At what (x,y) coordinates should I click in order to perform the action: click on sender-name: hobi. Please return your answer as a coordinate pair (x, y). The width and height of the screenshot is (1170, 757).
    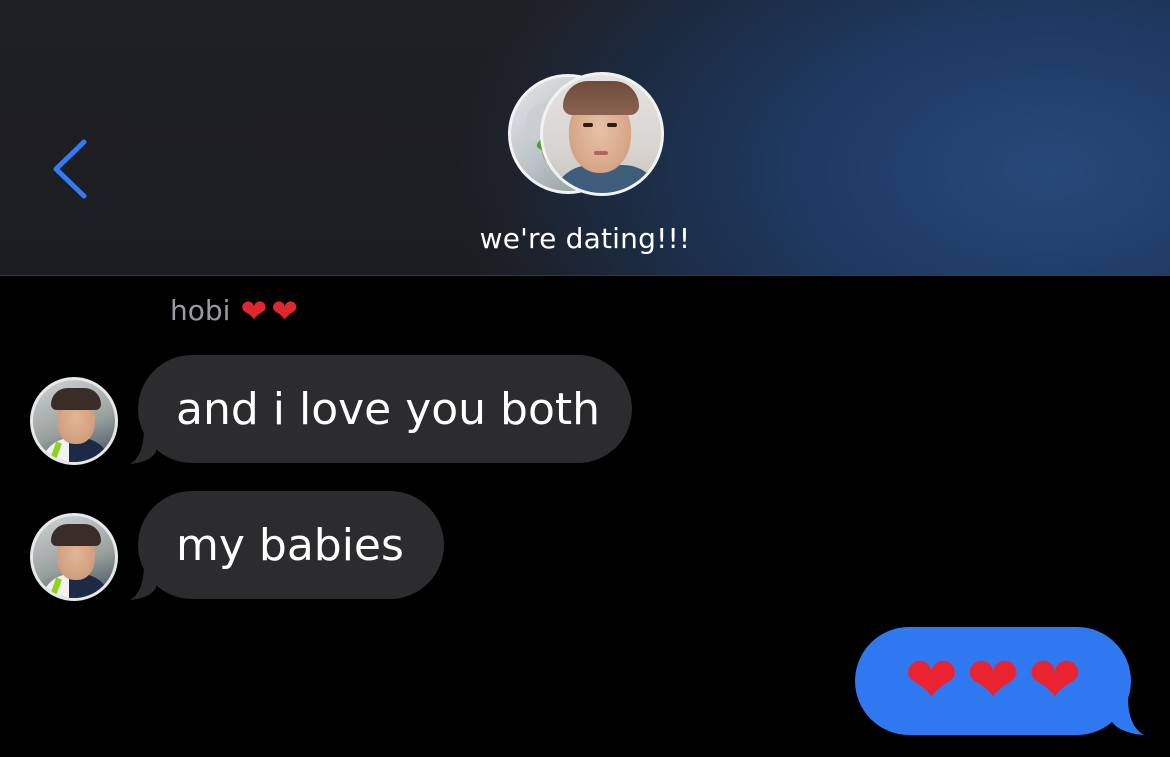
    Looking at the image, I should click on (200, 310).